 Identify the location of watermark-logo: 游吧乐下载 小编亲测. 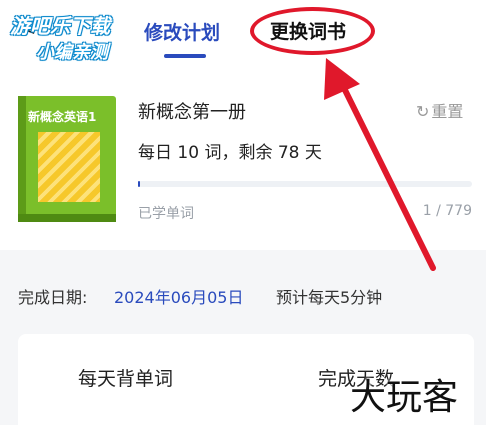
(71, 37).